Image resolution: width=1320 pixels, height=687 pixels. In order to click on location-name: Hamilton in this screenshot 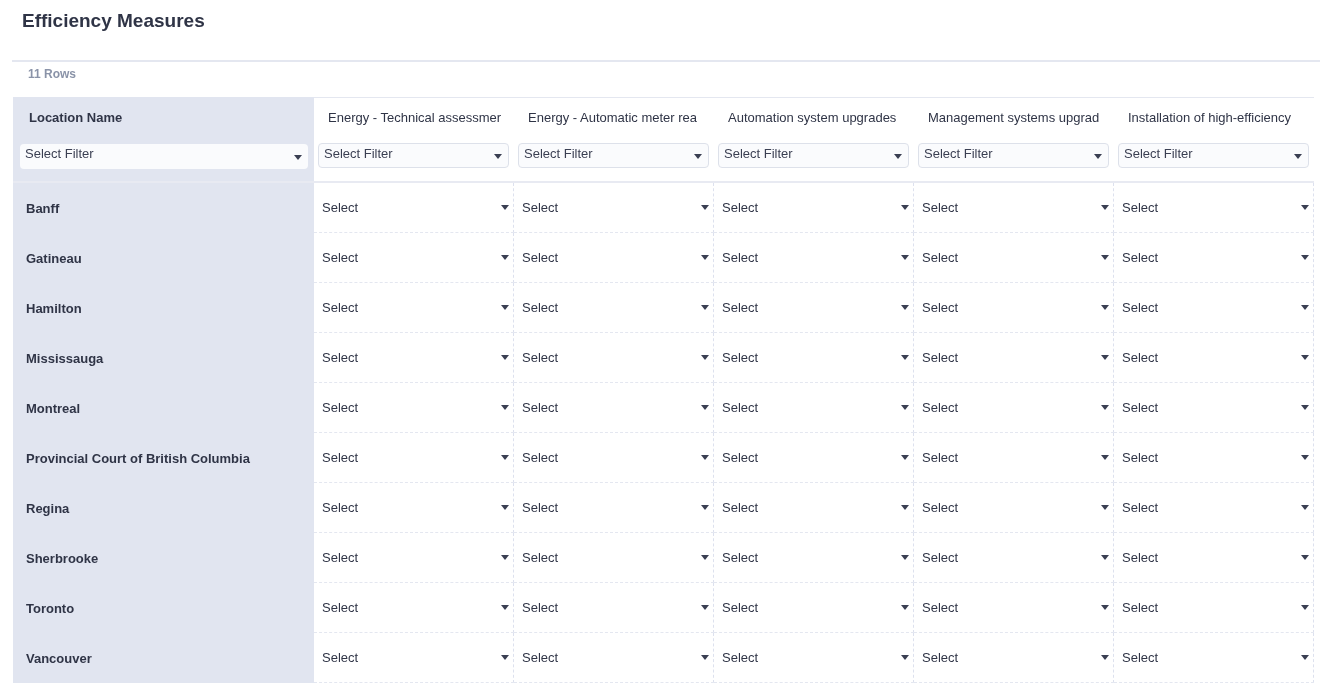, I will do `click(163, 308)`.